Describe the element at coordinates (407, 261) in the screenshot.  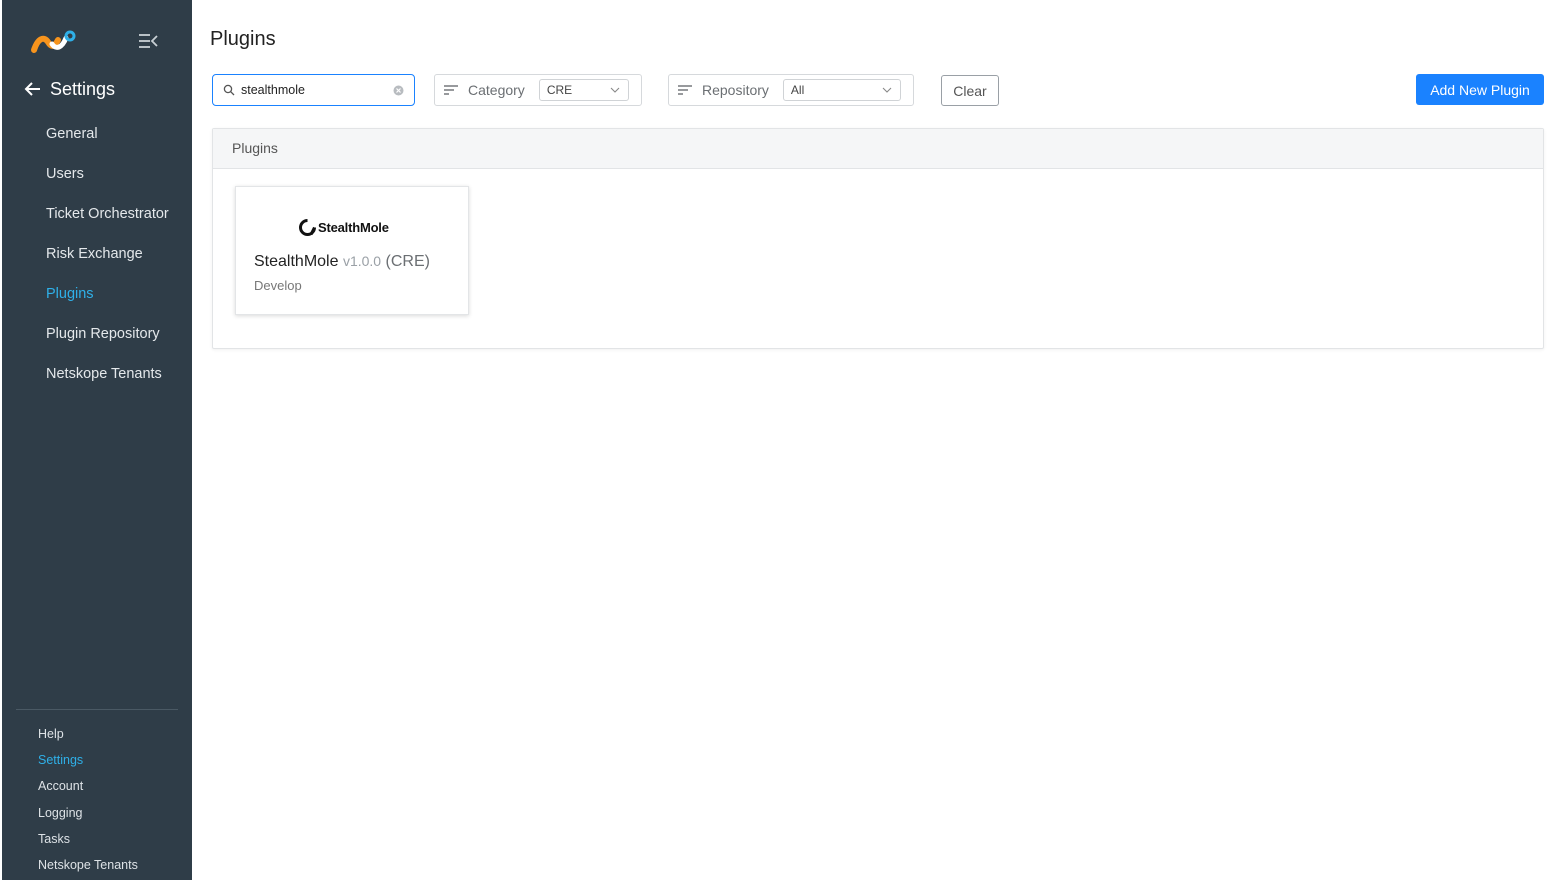
I see `plugin-category: (CRE)` at that location.